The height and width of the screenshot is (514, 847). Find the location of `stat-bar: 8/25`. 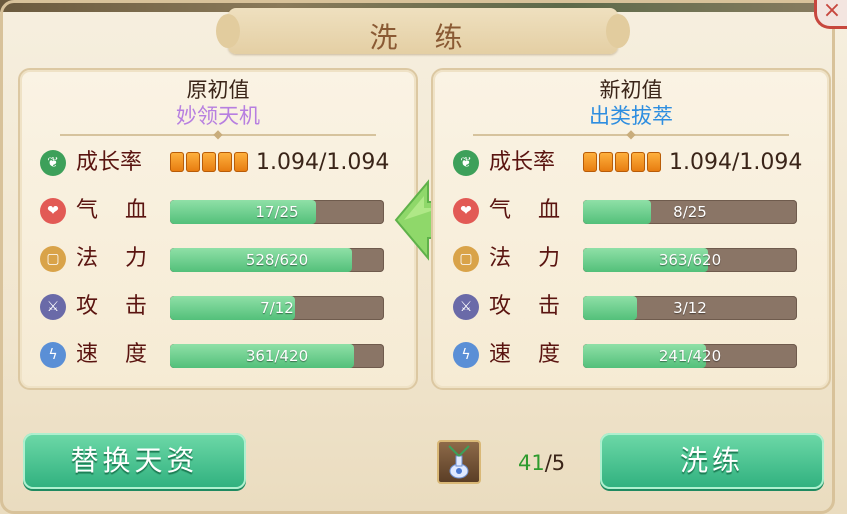

stat-bar: 8/25 is located at coordinates (690, 212).